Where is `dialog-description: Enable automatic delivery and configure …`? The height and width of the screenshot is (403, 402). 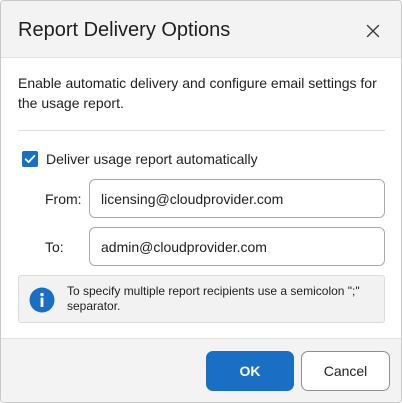 dialog-description: Enable automatic delivery and configure … is located at coordinates (197, 93).